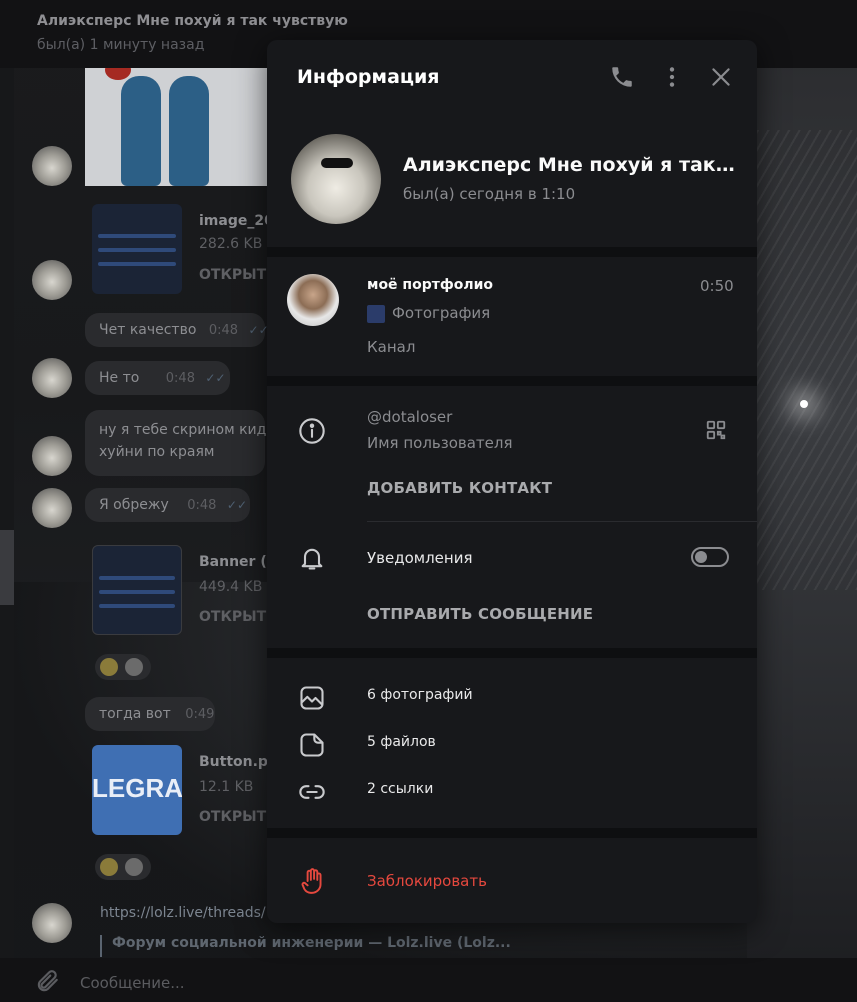 Image resolution: width=857 pixels, height=1002 pixels. I want to click on selected-dialog, so click(7, 567).